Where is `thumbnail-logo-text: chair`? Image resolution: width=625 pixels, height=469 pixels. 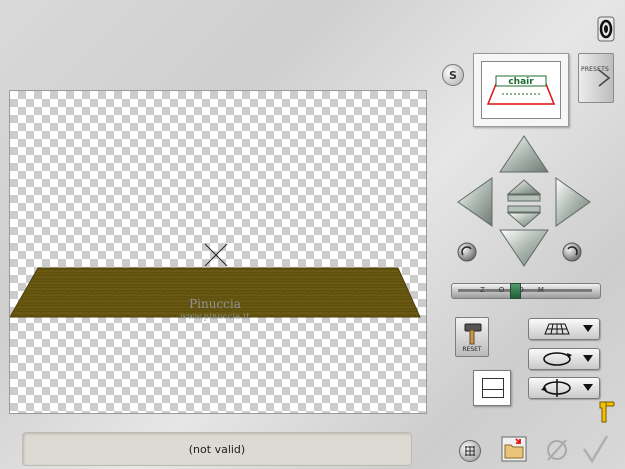 thumbnail-logo-text: chair is located at coordinates (521, 82).